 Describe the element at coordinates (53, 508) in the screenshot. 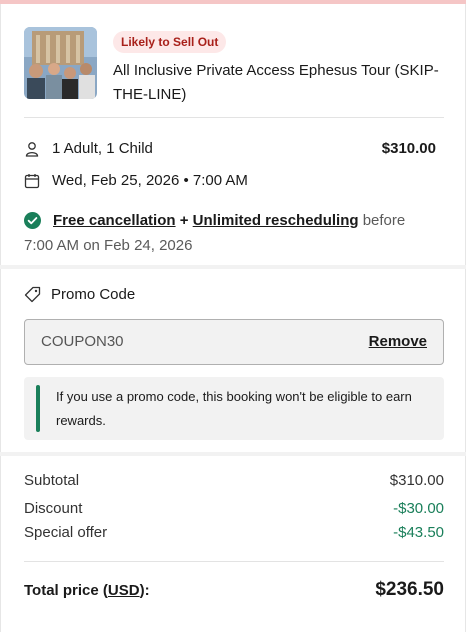

I see `discount-label: Discount` at that location.